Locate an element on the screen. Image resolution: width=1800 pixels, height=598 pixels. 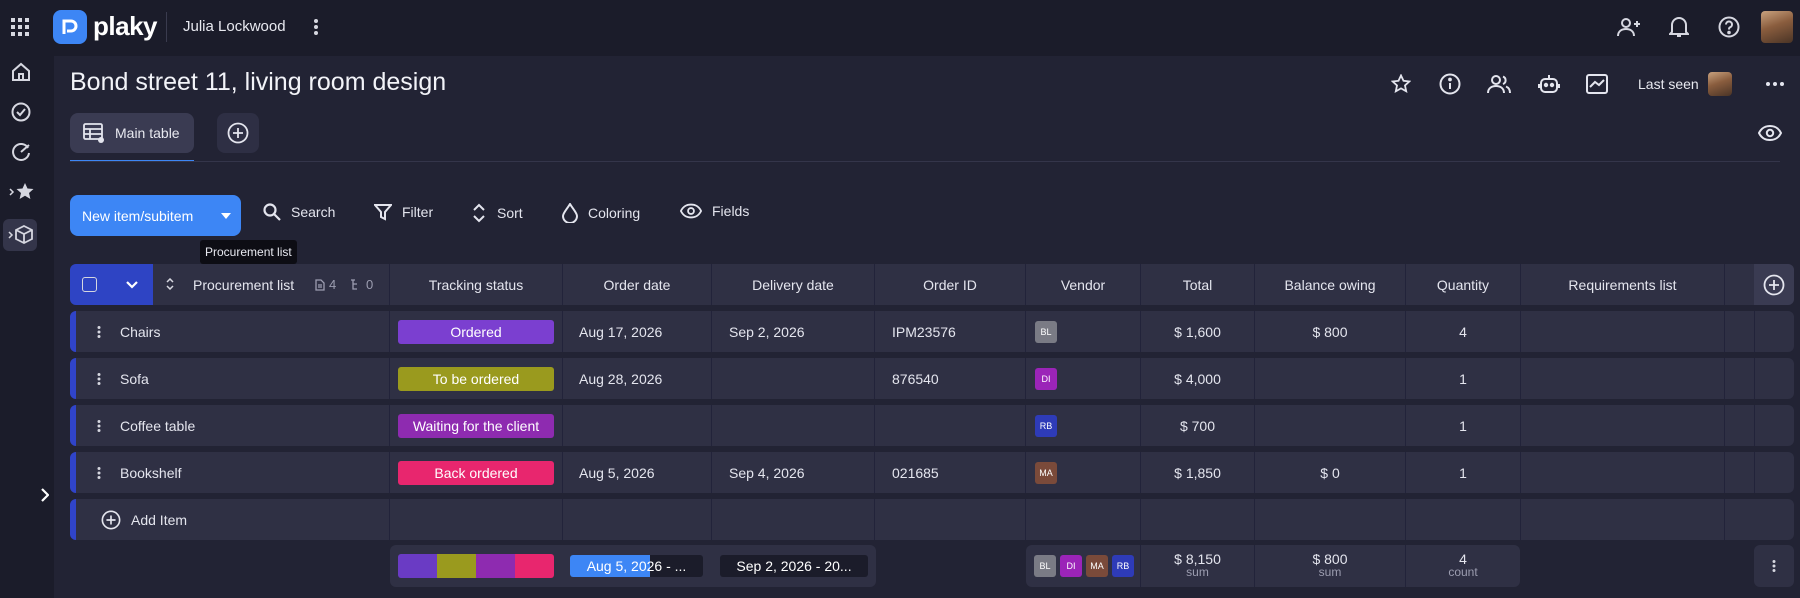
column-header-order-date: Order date is located at coordinates (637, 284).